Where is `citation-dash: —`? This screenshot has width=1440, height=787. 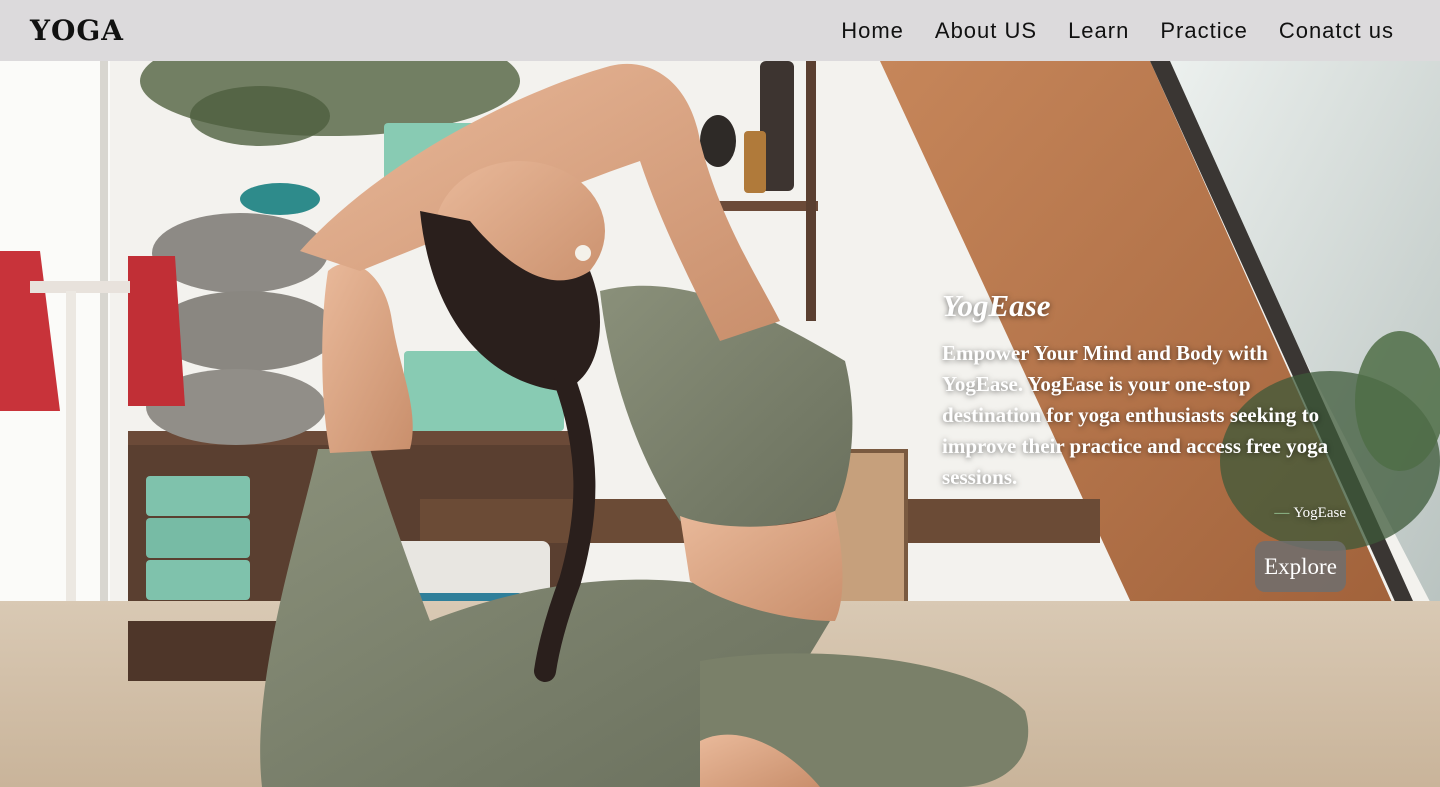
citation-dash: — is located at coordinates (1282, 513).